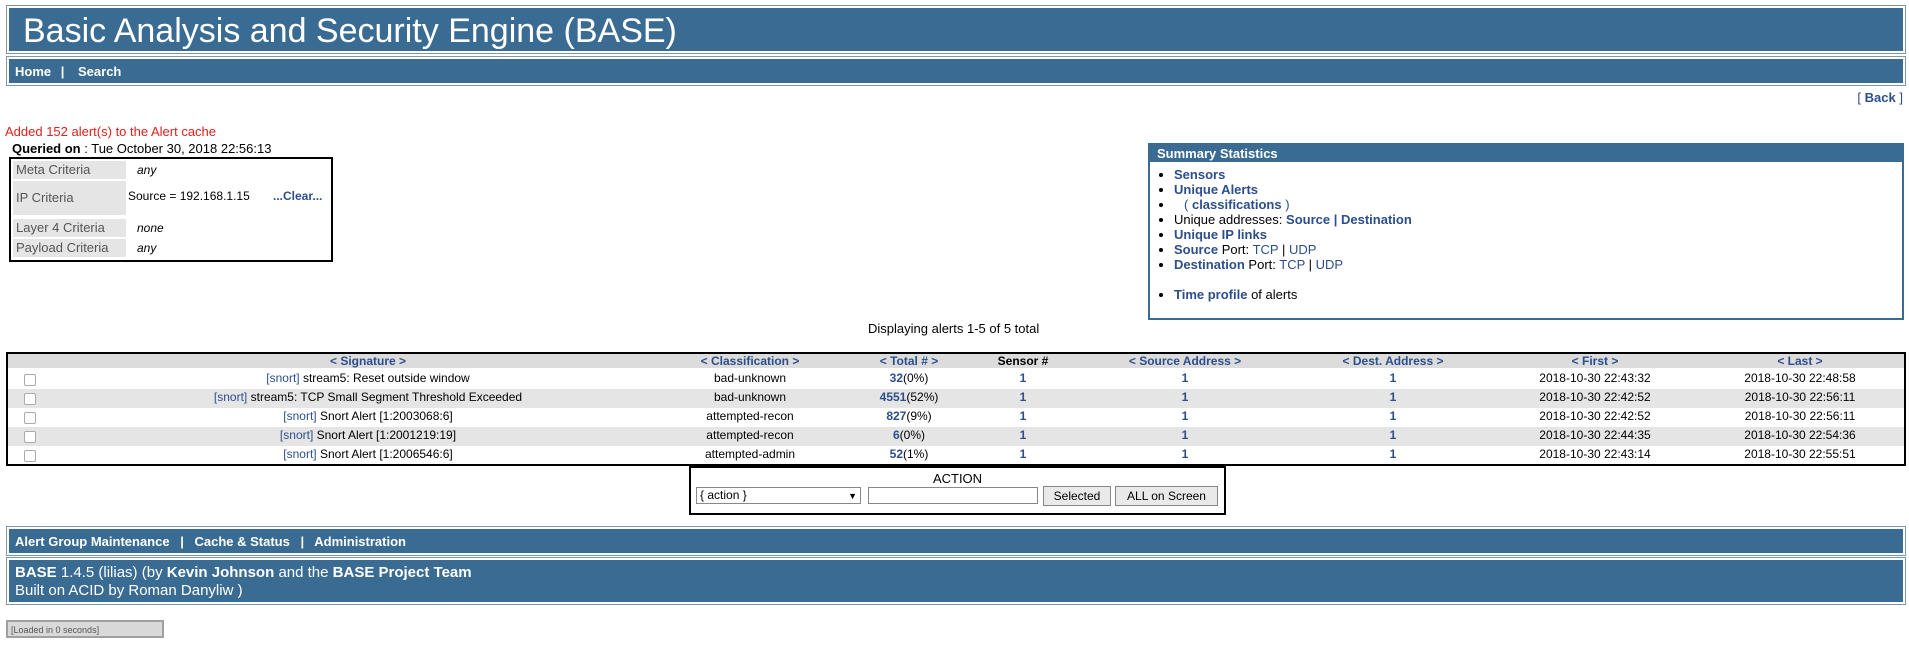  Describe the element at coordinates (1329, 264) in the screenshot. I see `dest-port-udp-link: UDP` at that location.